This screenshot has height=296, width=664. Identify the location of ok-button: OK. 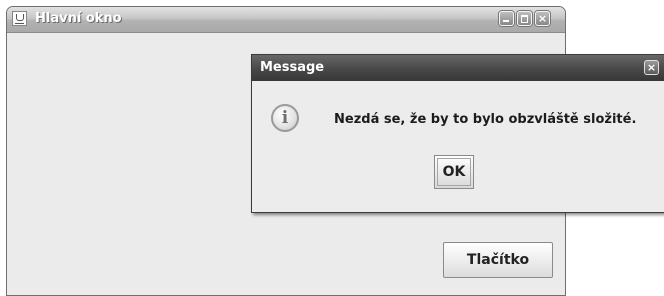
(454, 172).